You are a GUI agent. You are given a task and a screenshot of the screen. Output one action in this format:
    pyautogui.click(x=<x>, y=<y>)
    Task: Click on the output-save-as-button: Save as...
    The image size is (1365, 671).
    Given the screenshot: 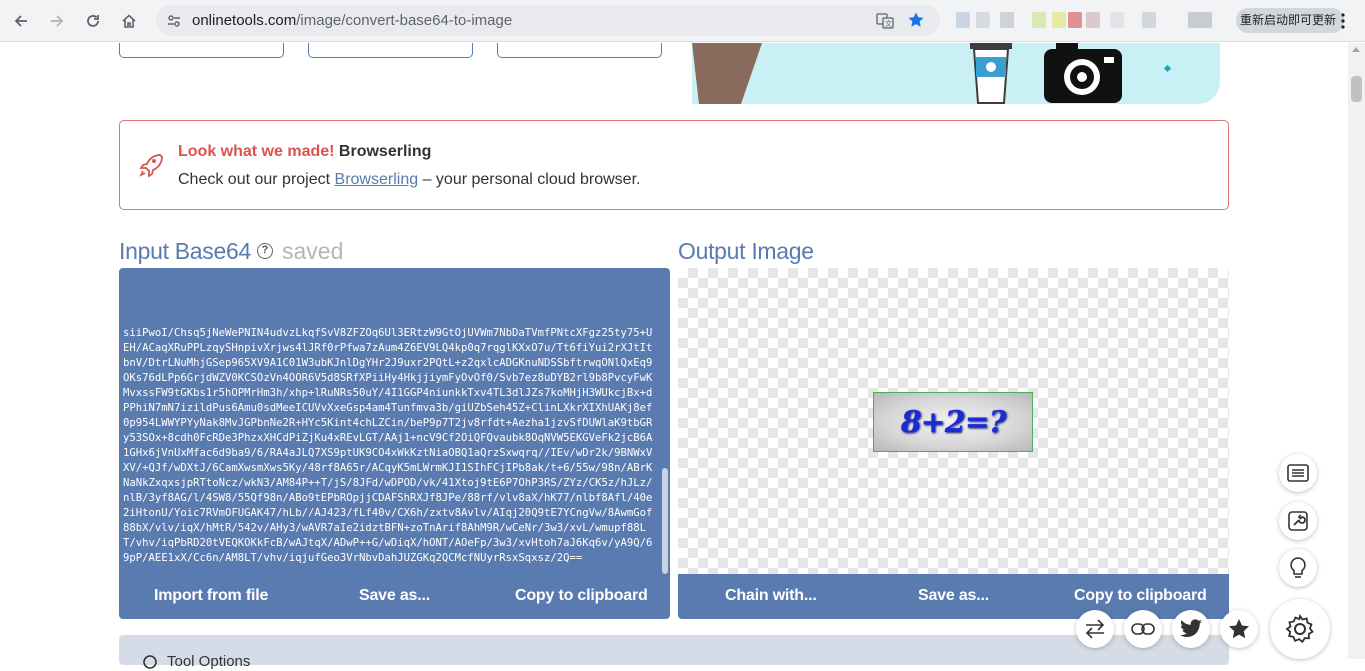 What is the action you would take?
    pyautogui.click(x=953, y=596)
    